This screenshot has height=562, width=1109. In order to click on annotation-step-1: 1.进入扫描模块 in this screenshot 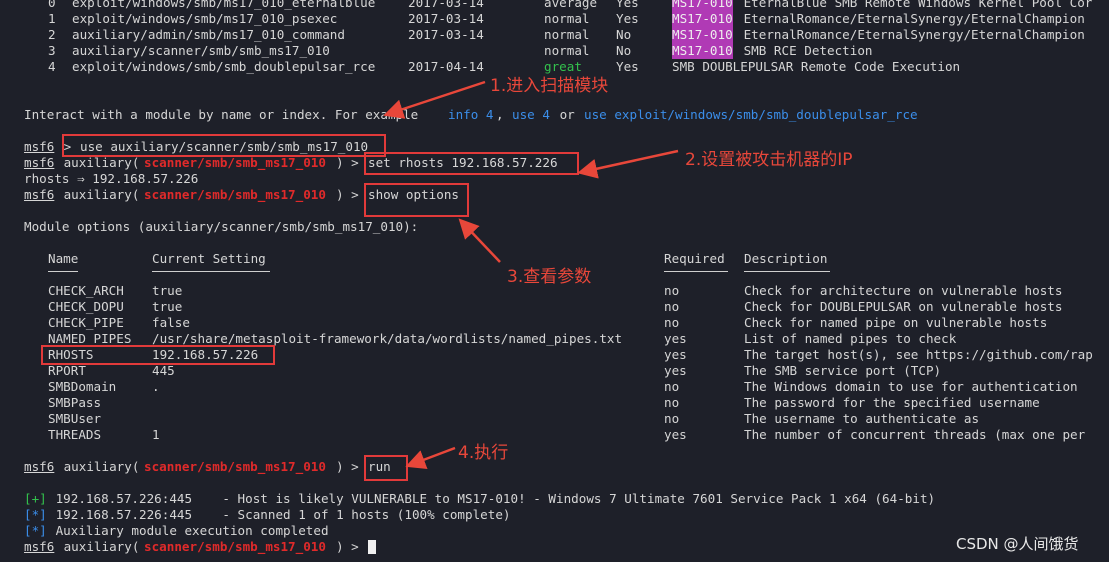, I will do `click(549, 86)`.